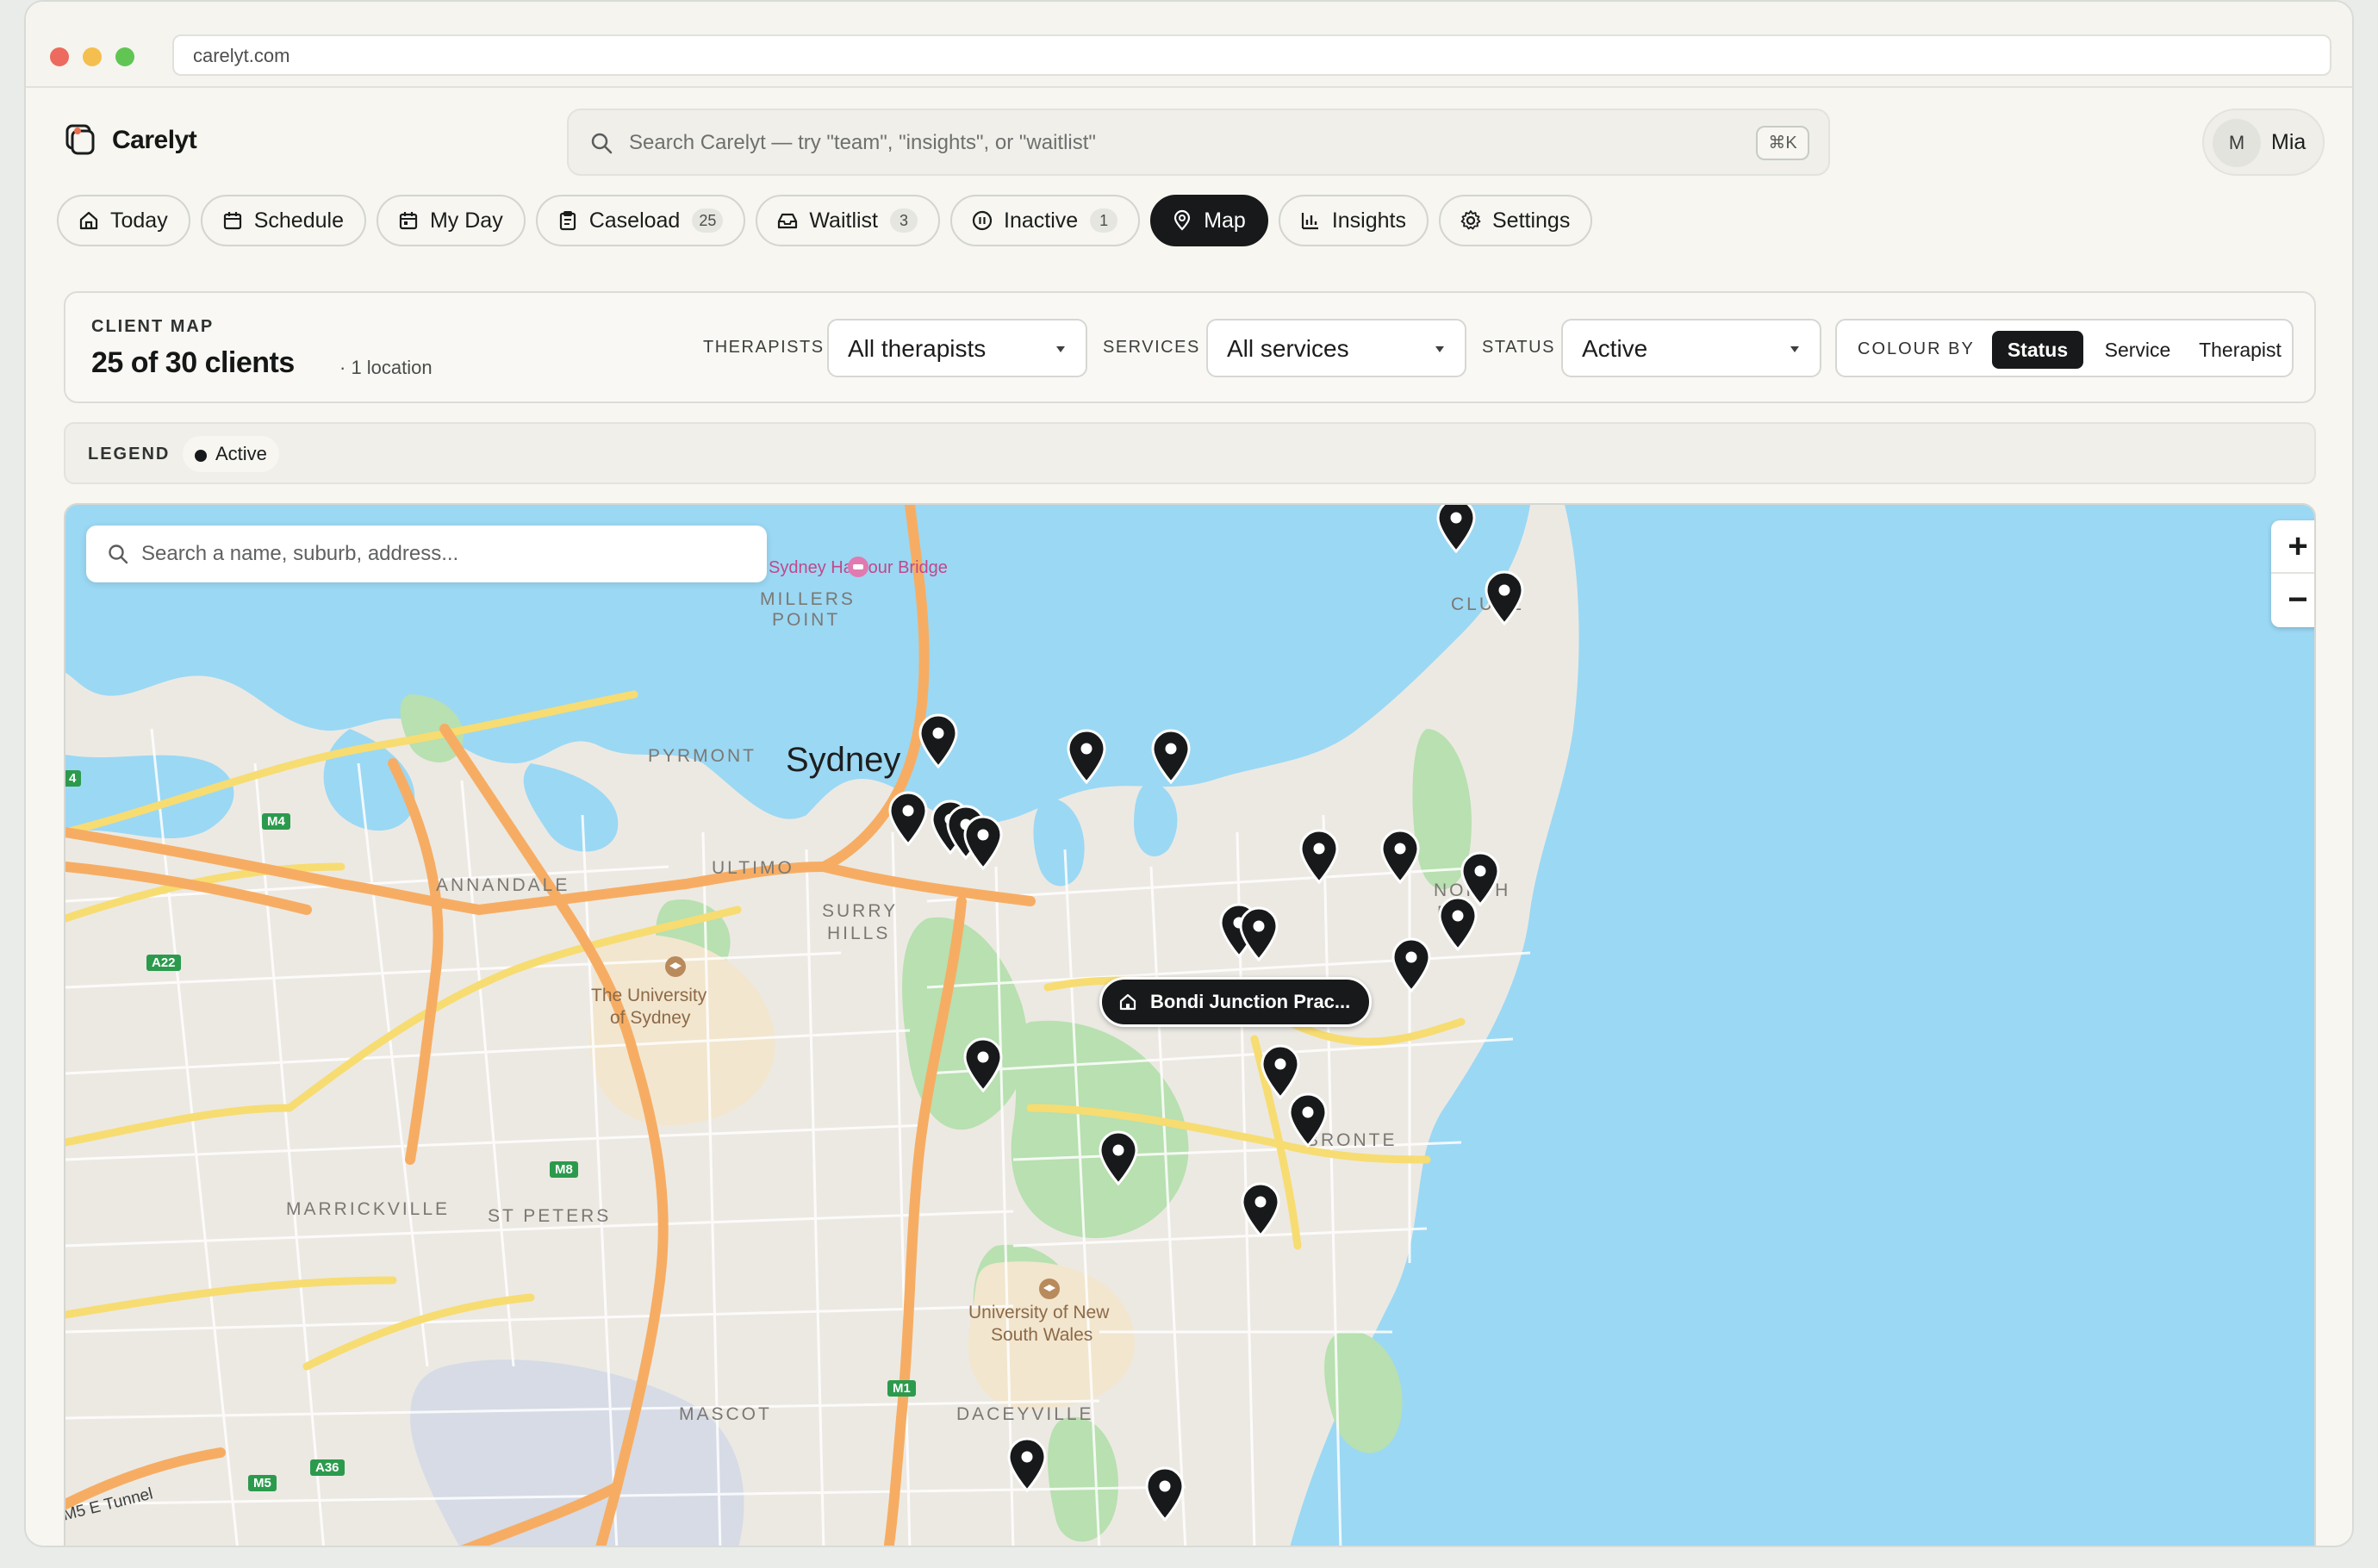  I want to click on legend-label: LEGEND, so click(130, 455).